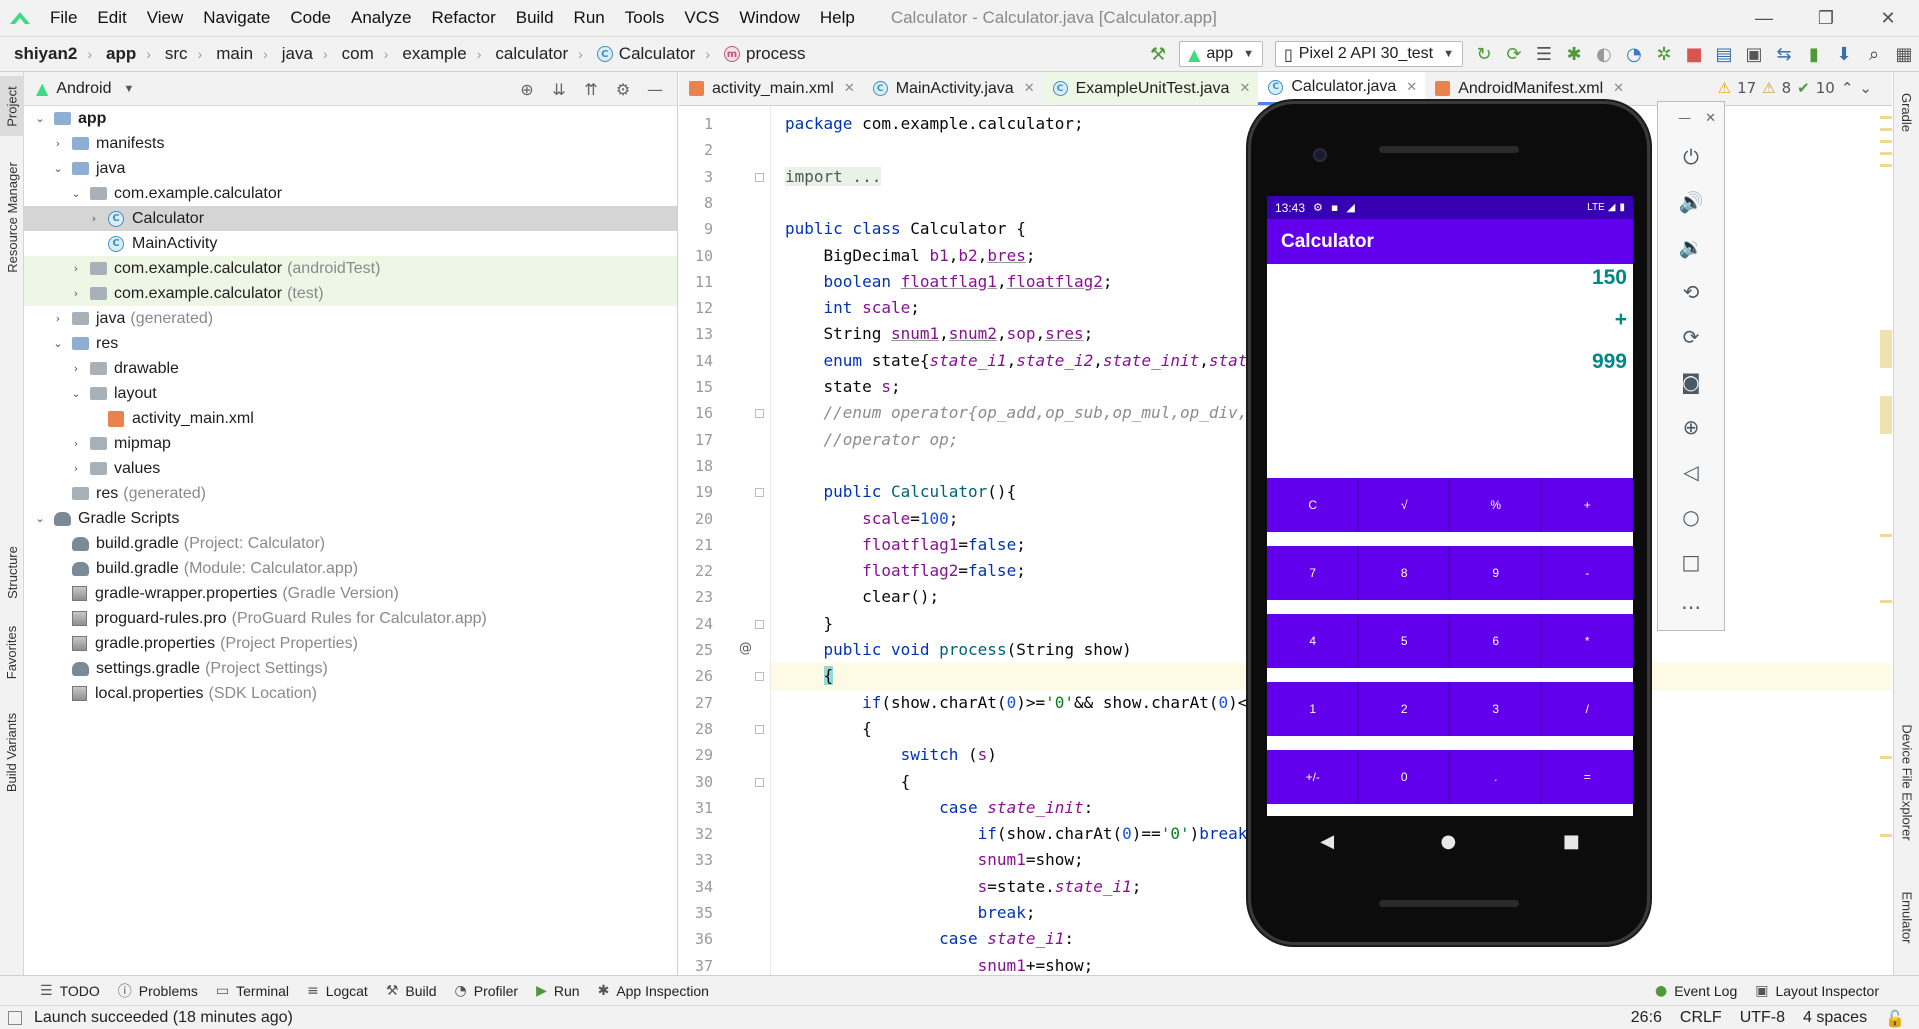 This screenshot has width=1919, height=1029. What do you see at coordinates (1691, 336) in the screenshot?
I see `rotate-right-icon: ⟳` at bounding box center [1691, 336].